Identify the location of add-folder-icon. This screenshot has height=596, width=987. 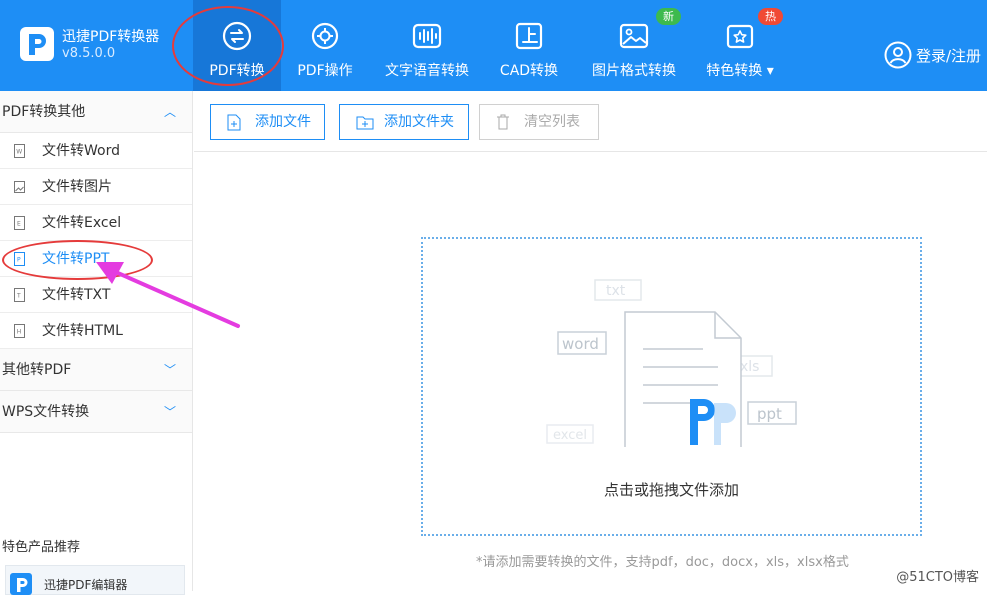
(365, 123).